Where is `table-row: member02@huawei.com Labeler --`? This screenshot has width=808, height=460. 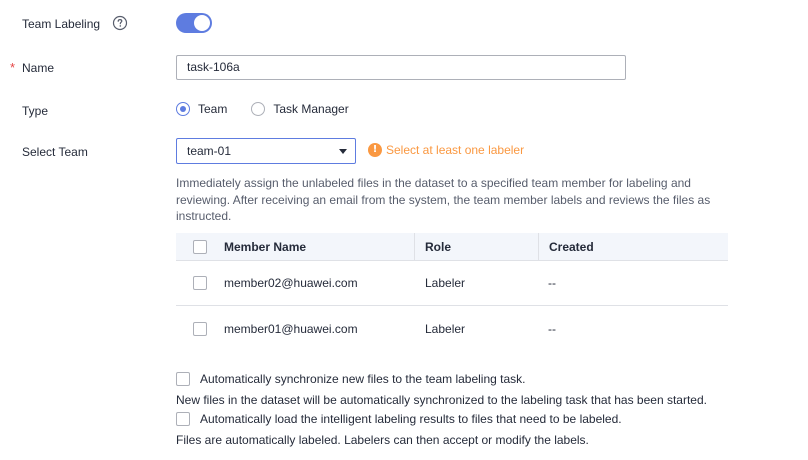 table-row: member02@huawei.com Labeler -- is located at coordinates (452, 283).